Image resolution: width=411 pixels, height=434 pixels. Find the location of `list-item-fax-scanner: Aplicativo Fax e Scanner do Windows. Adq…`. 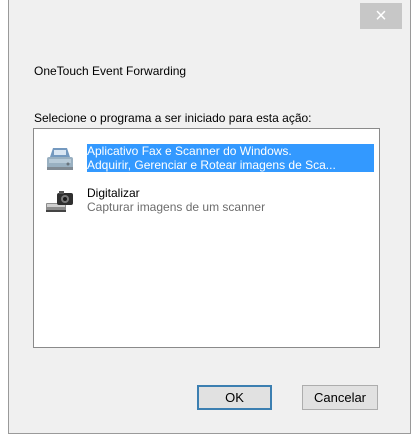

list-item-fax-scanner: Aplicativo Fax e Scanner do Windows. Adq… is located at coordinates (208, 158).